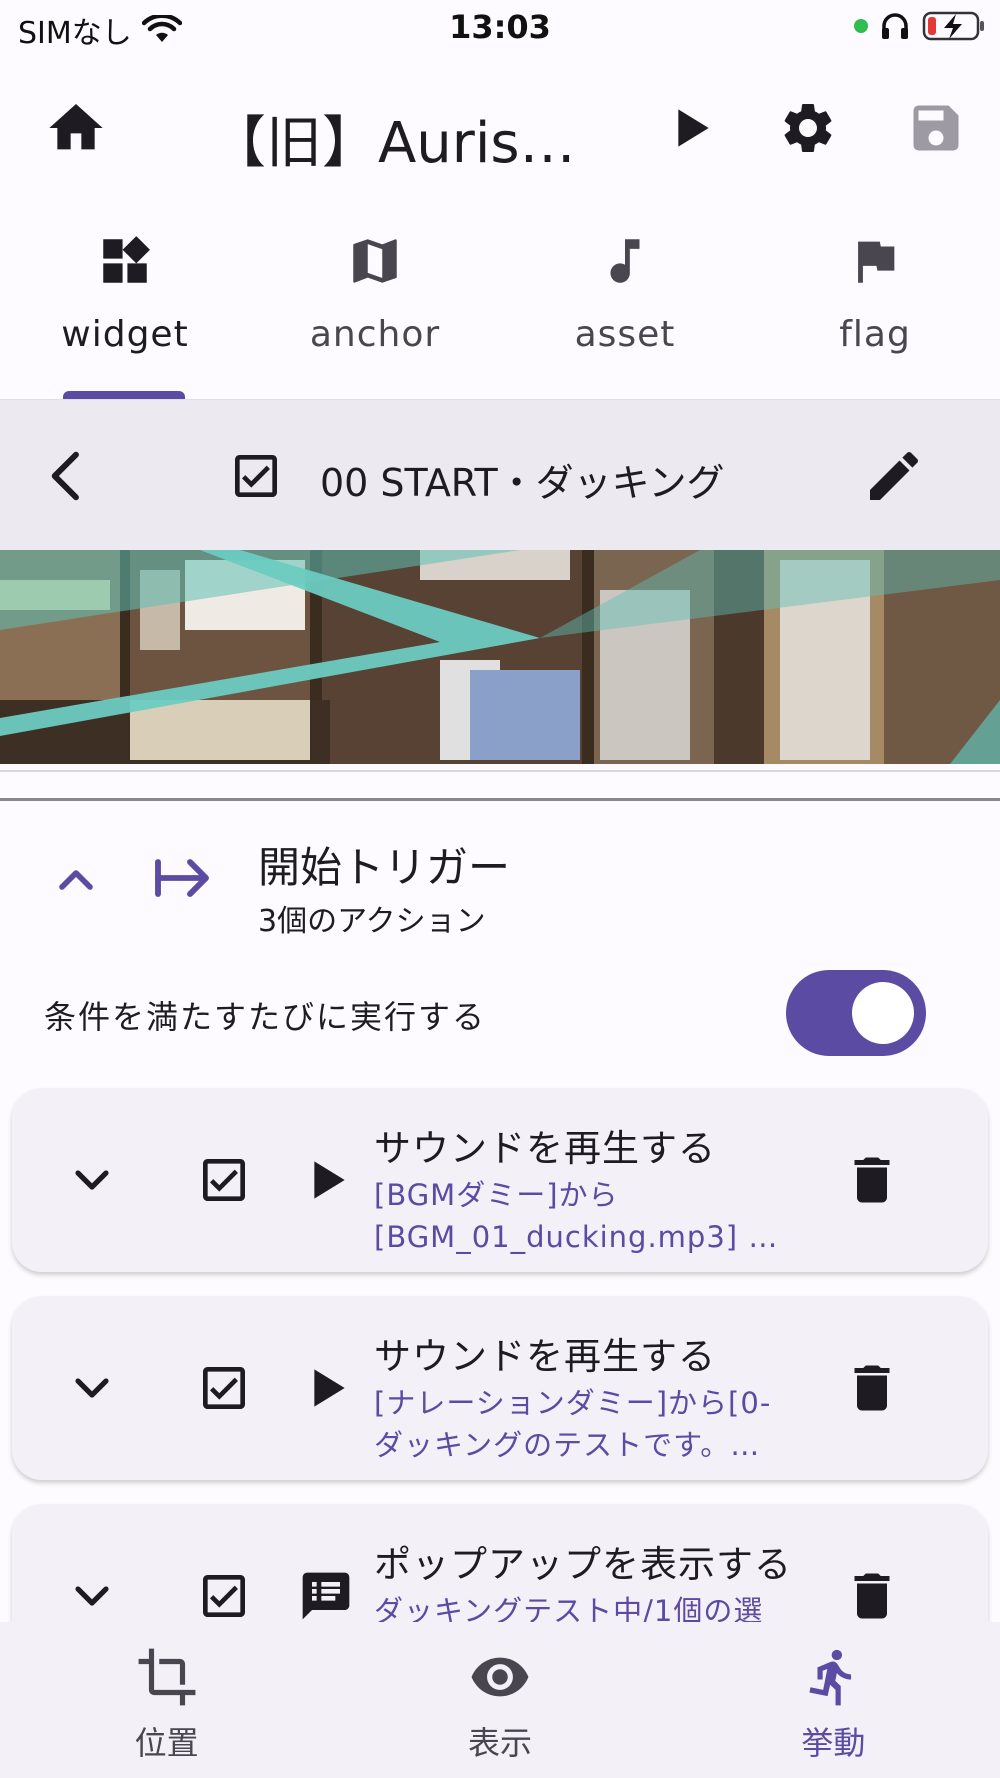 The image size is (1000, 1778). What do you see at coordinates (895, 26) in the screenshot?
I see `headphones-icon` at bounding box center [895, 26].